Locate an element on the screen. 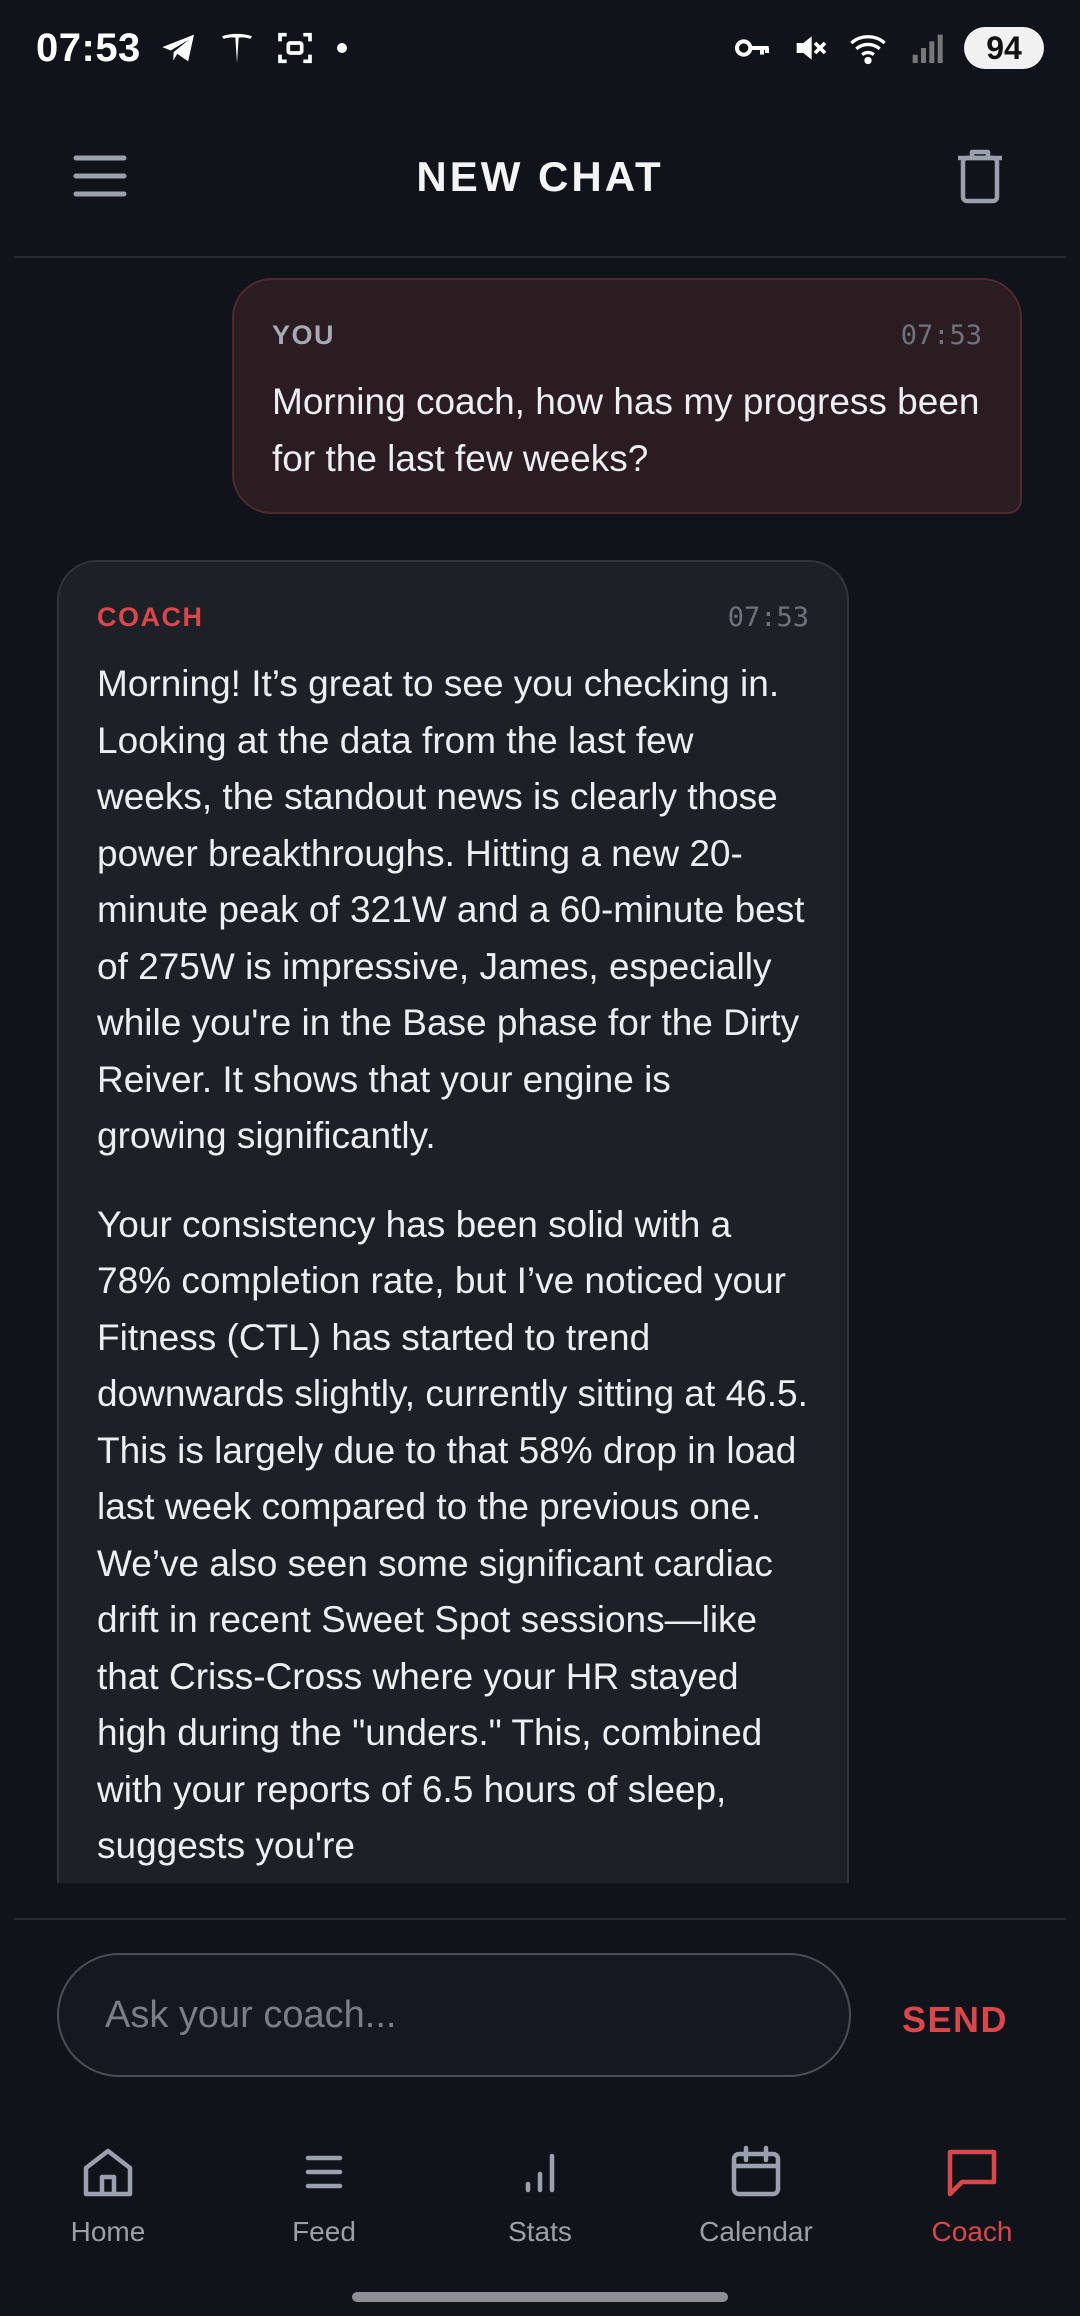 This screenshot has height=2316, width=1080. wifi-icon is located at coordinates (868, 48).